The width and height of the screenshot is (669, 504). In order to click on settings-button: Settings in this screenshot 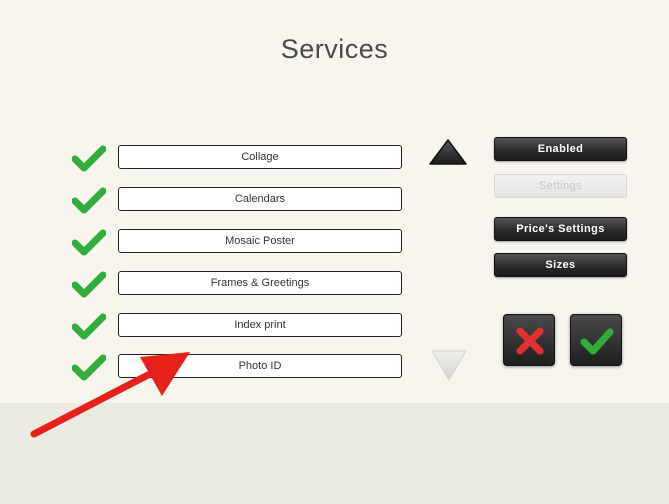, I will do `click(560, 186)`.